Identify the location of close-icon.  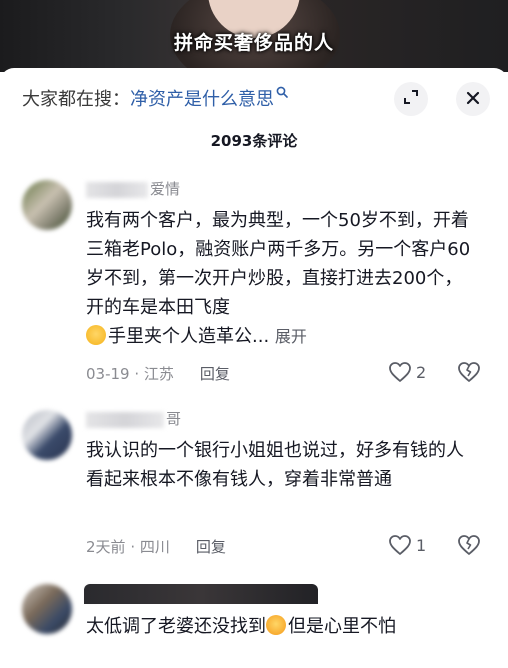
(473, 99).